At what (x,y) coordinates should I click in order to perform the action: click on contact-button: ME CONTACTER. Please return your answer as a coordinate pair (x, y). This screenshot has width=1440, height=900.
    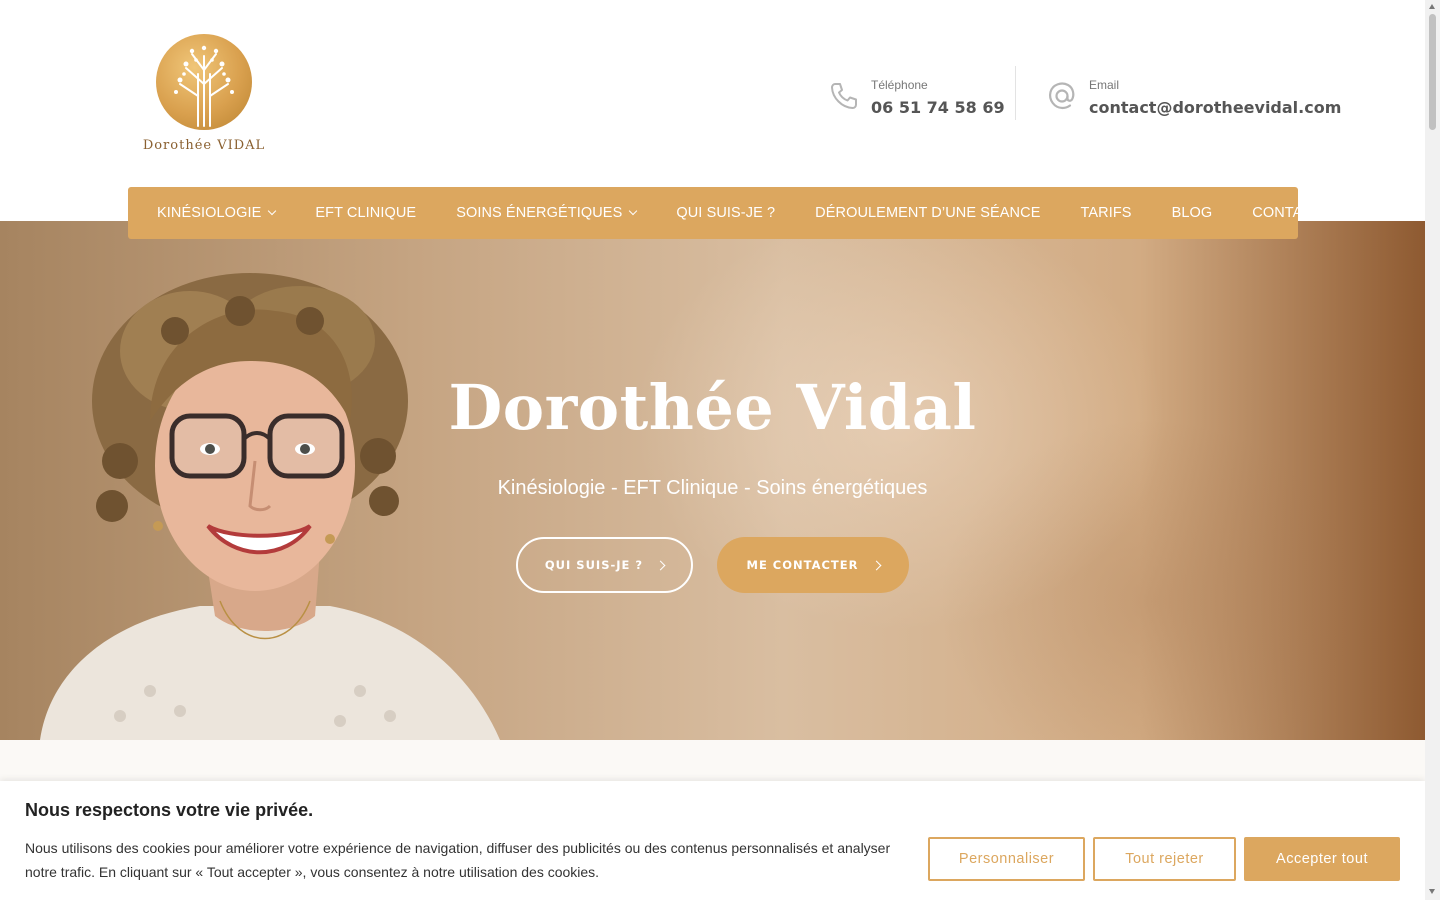
    Looking at the image, I should click on (813, 565).